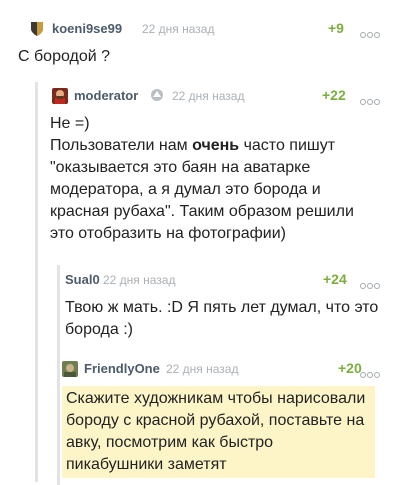  Describe the element at coordinates (70, 123) in the screenshot. I see `comment-text-line: Не =)` at that location.